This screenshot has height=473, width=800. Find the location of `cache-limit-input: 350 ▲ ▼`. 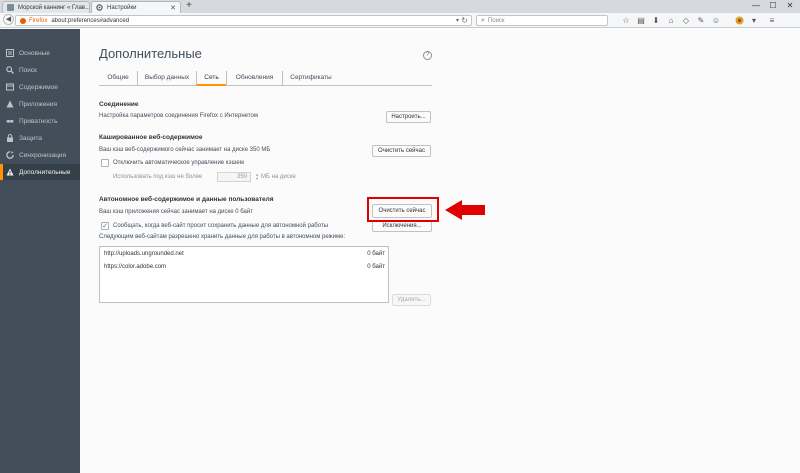

cache-limit-input: 350 ▲ ▼ is located at coordinates (238, 177).